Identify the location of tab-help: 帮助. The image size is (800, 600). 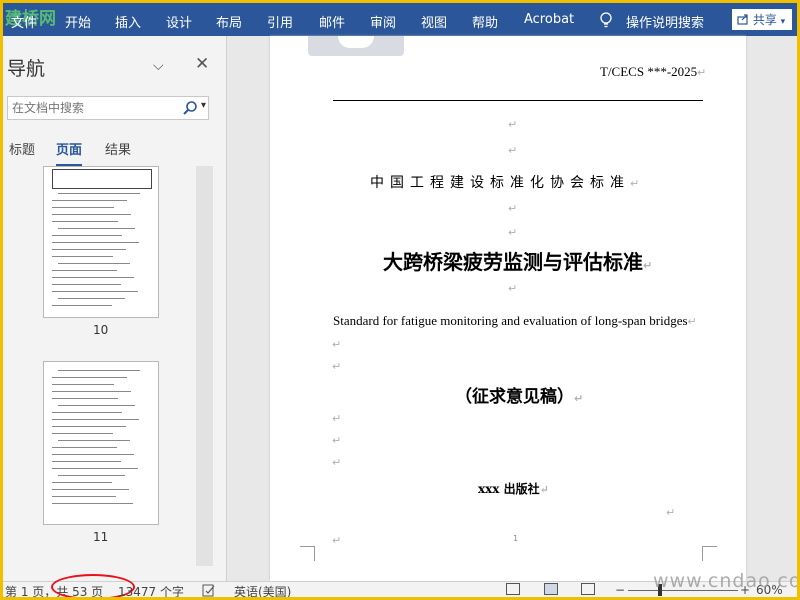
(485, 21).